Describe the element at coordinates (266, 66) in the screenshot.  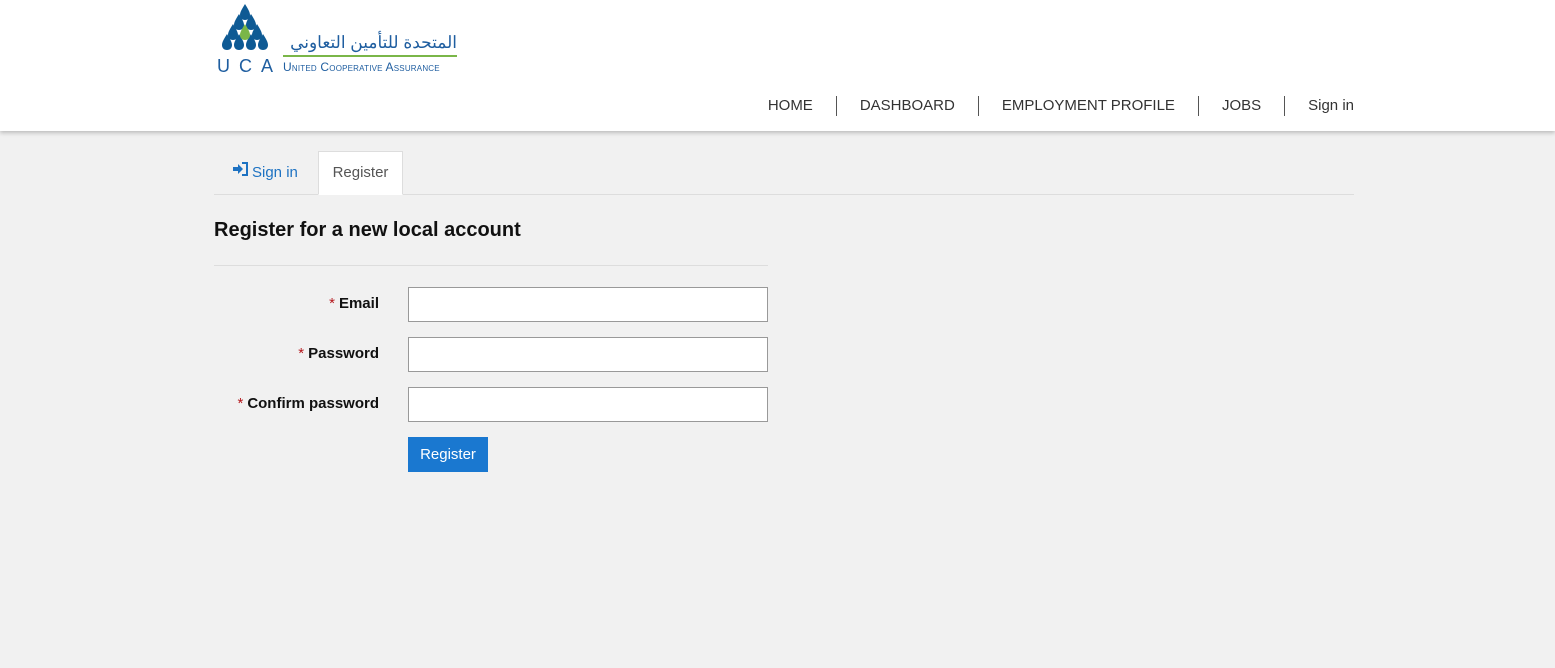
I see `logo-letter: A` at that location.